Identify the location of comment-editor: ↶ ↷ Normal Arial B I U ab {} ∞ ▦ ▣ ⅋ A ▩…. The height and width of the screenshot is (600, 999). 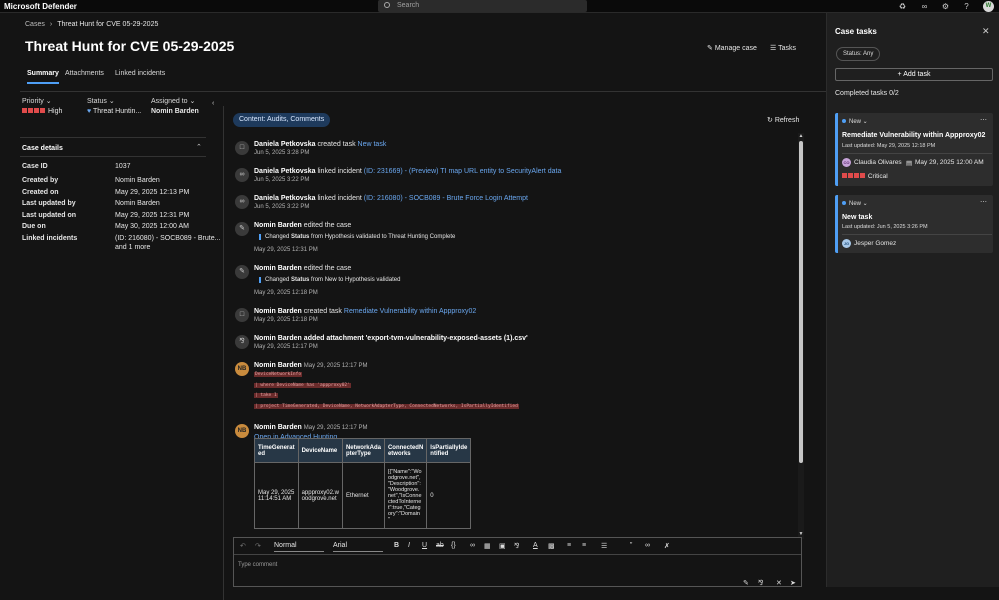
(517, 562).